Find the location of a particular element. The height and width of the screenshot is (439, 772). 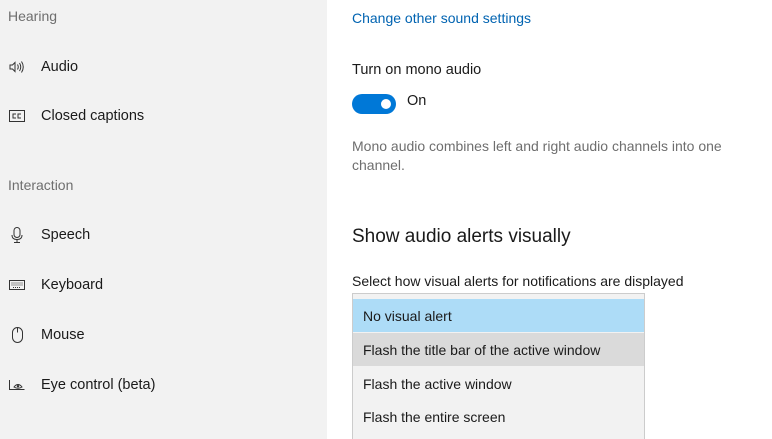

audio-alerts-heading: Show audio alerts visually is located at coordinates (461, 236).